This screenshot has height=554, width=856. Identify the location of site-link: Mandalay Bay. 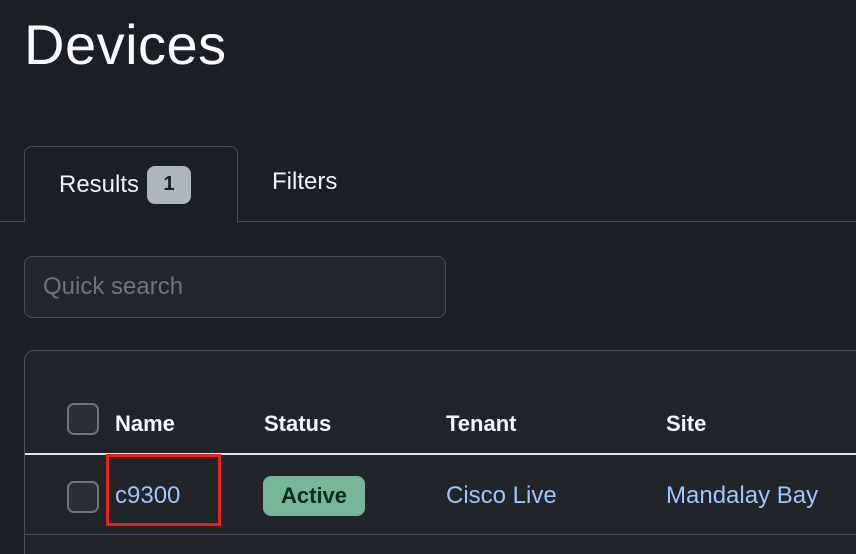
(742, 496).